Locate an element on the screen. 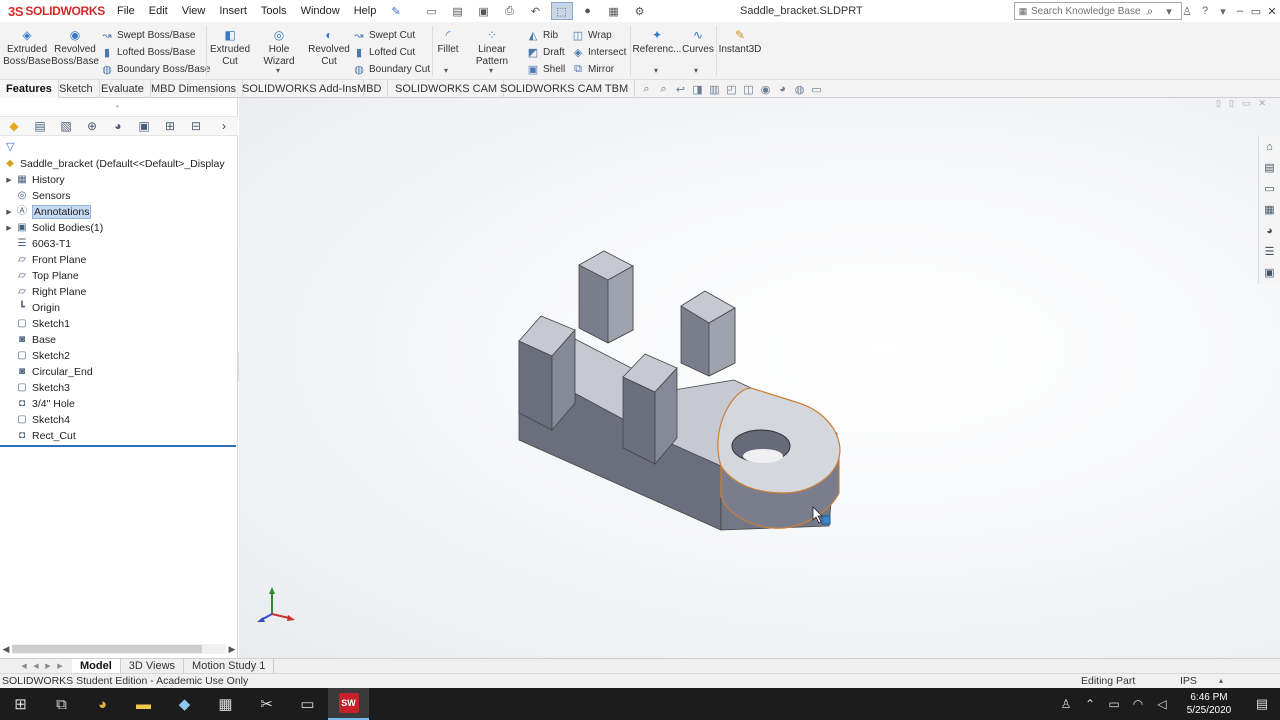 Image resolution: width=1280 pixels, height=720 pixels. section-view-icon: ◨ is located at coordinates (697, 89).